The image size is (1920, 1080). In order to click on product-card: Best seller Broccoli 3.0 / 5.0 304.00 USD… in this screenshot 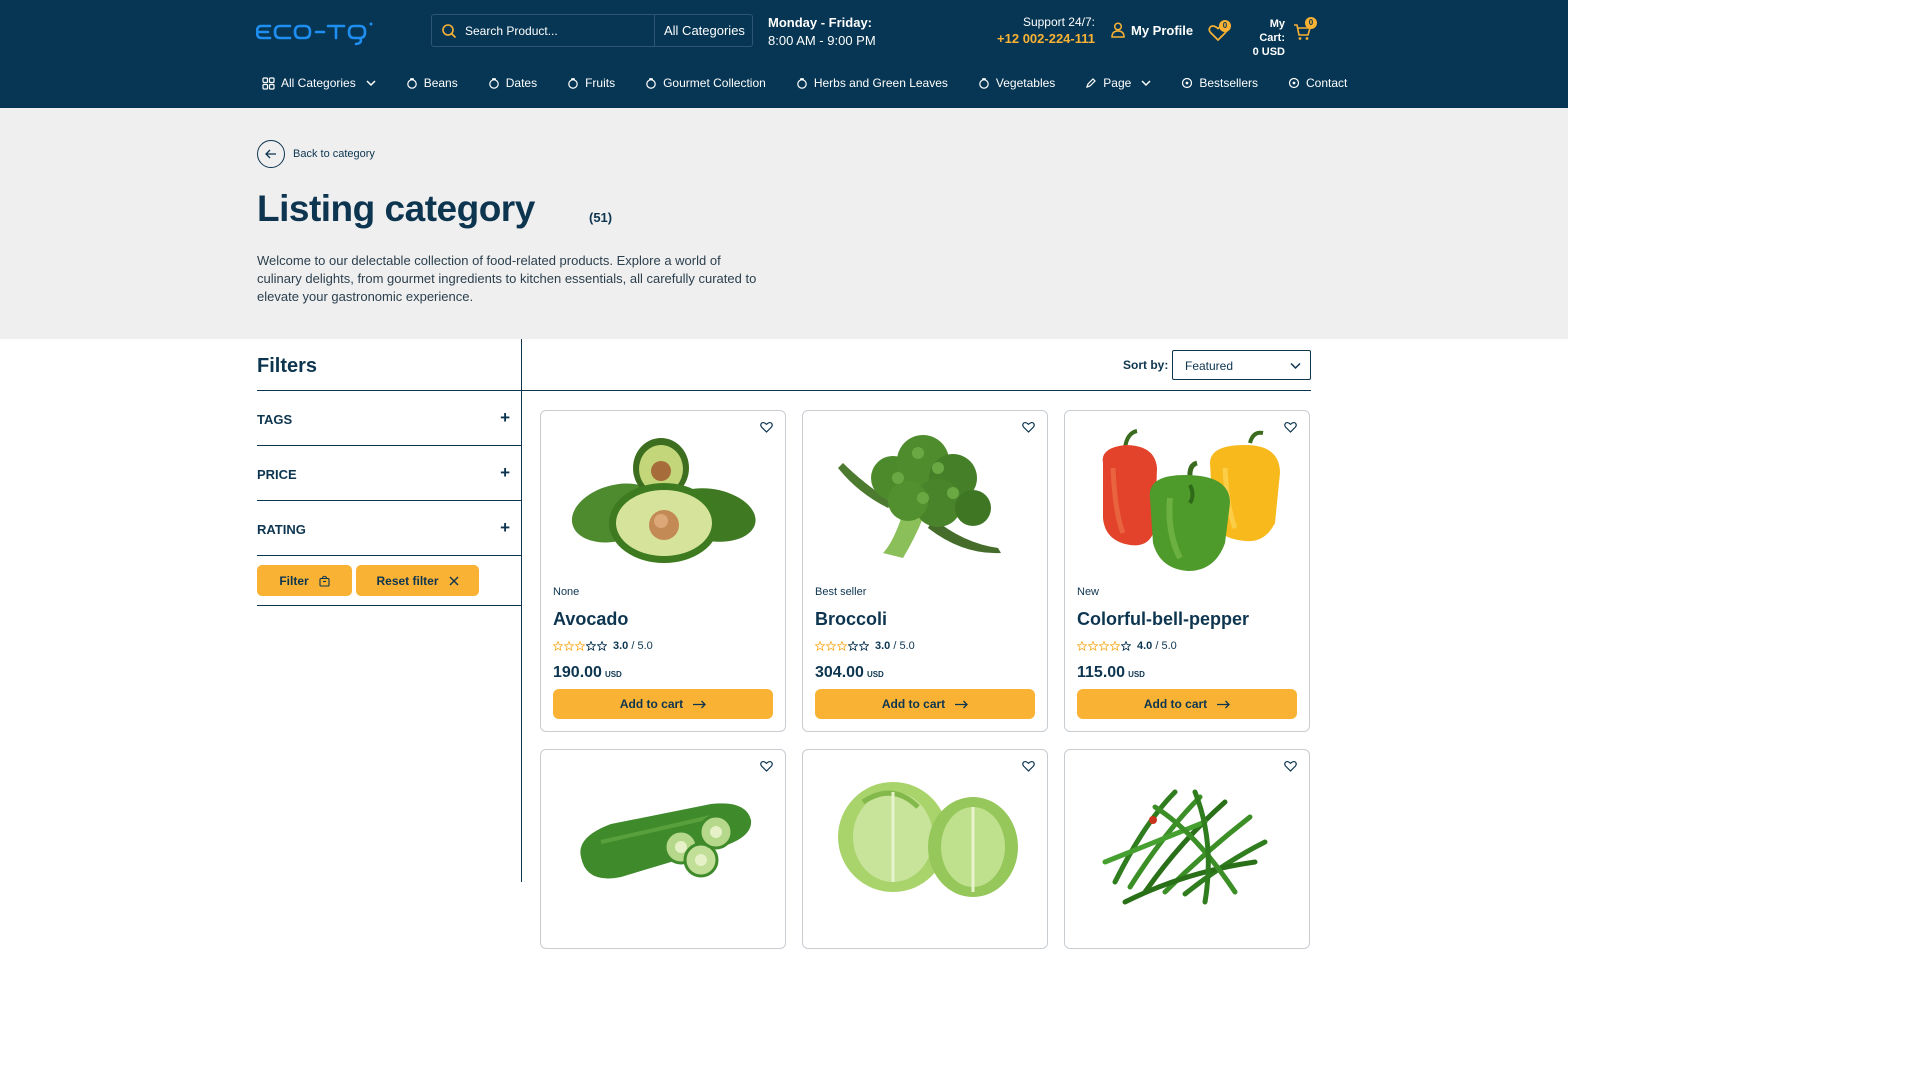, I will do `click(925, 571)`.